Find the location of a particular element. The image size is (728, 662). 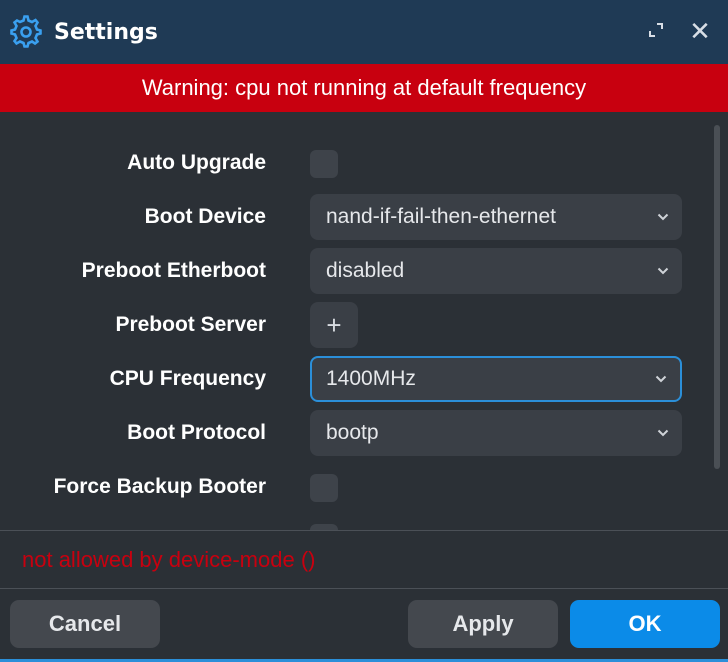

boot-device-label: Boot Device is located at coordinates (205, 216).